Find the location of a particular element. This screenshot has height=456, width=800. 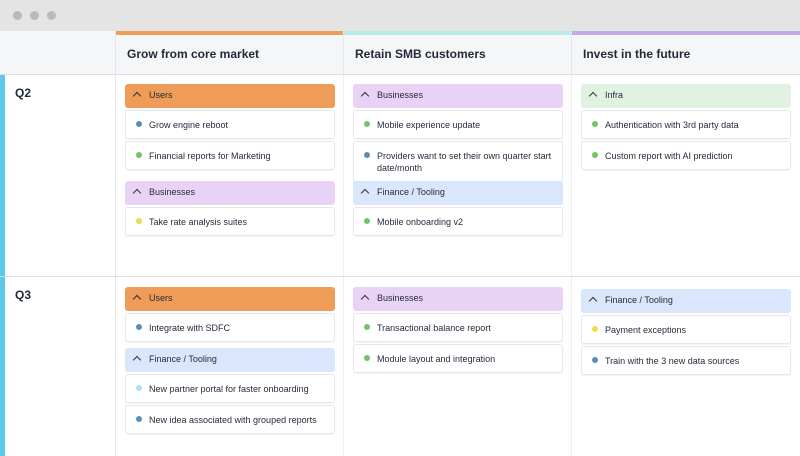

roadmap-card: Mobile experience update is located at coordinates (458, 124).